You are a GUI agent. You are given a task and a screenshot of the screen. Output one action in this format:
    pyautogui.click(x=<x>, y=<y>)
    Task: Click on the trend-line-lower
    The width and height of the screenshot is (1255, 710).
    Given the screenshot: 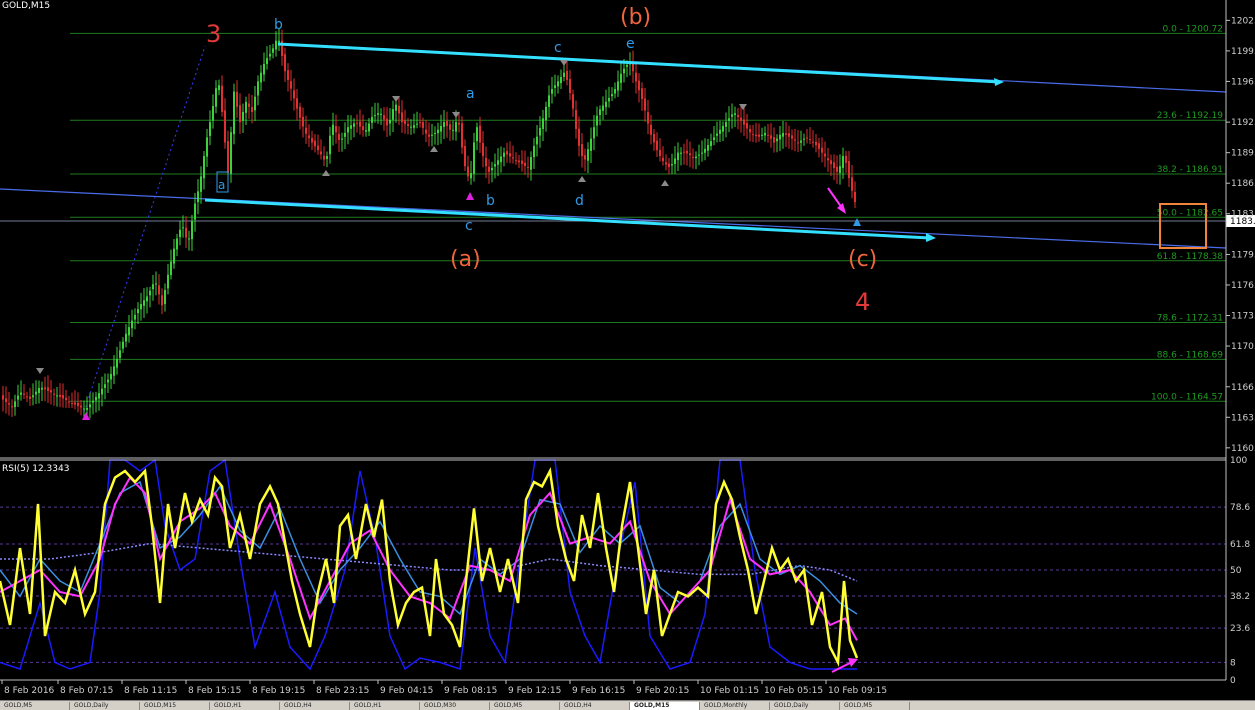 What is the action you would take?
    pyautogui.click(x=613, y=218)
    